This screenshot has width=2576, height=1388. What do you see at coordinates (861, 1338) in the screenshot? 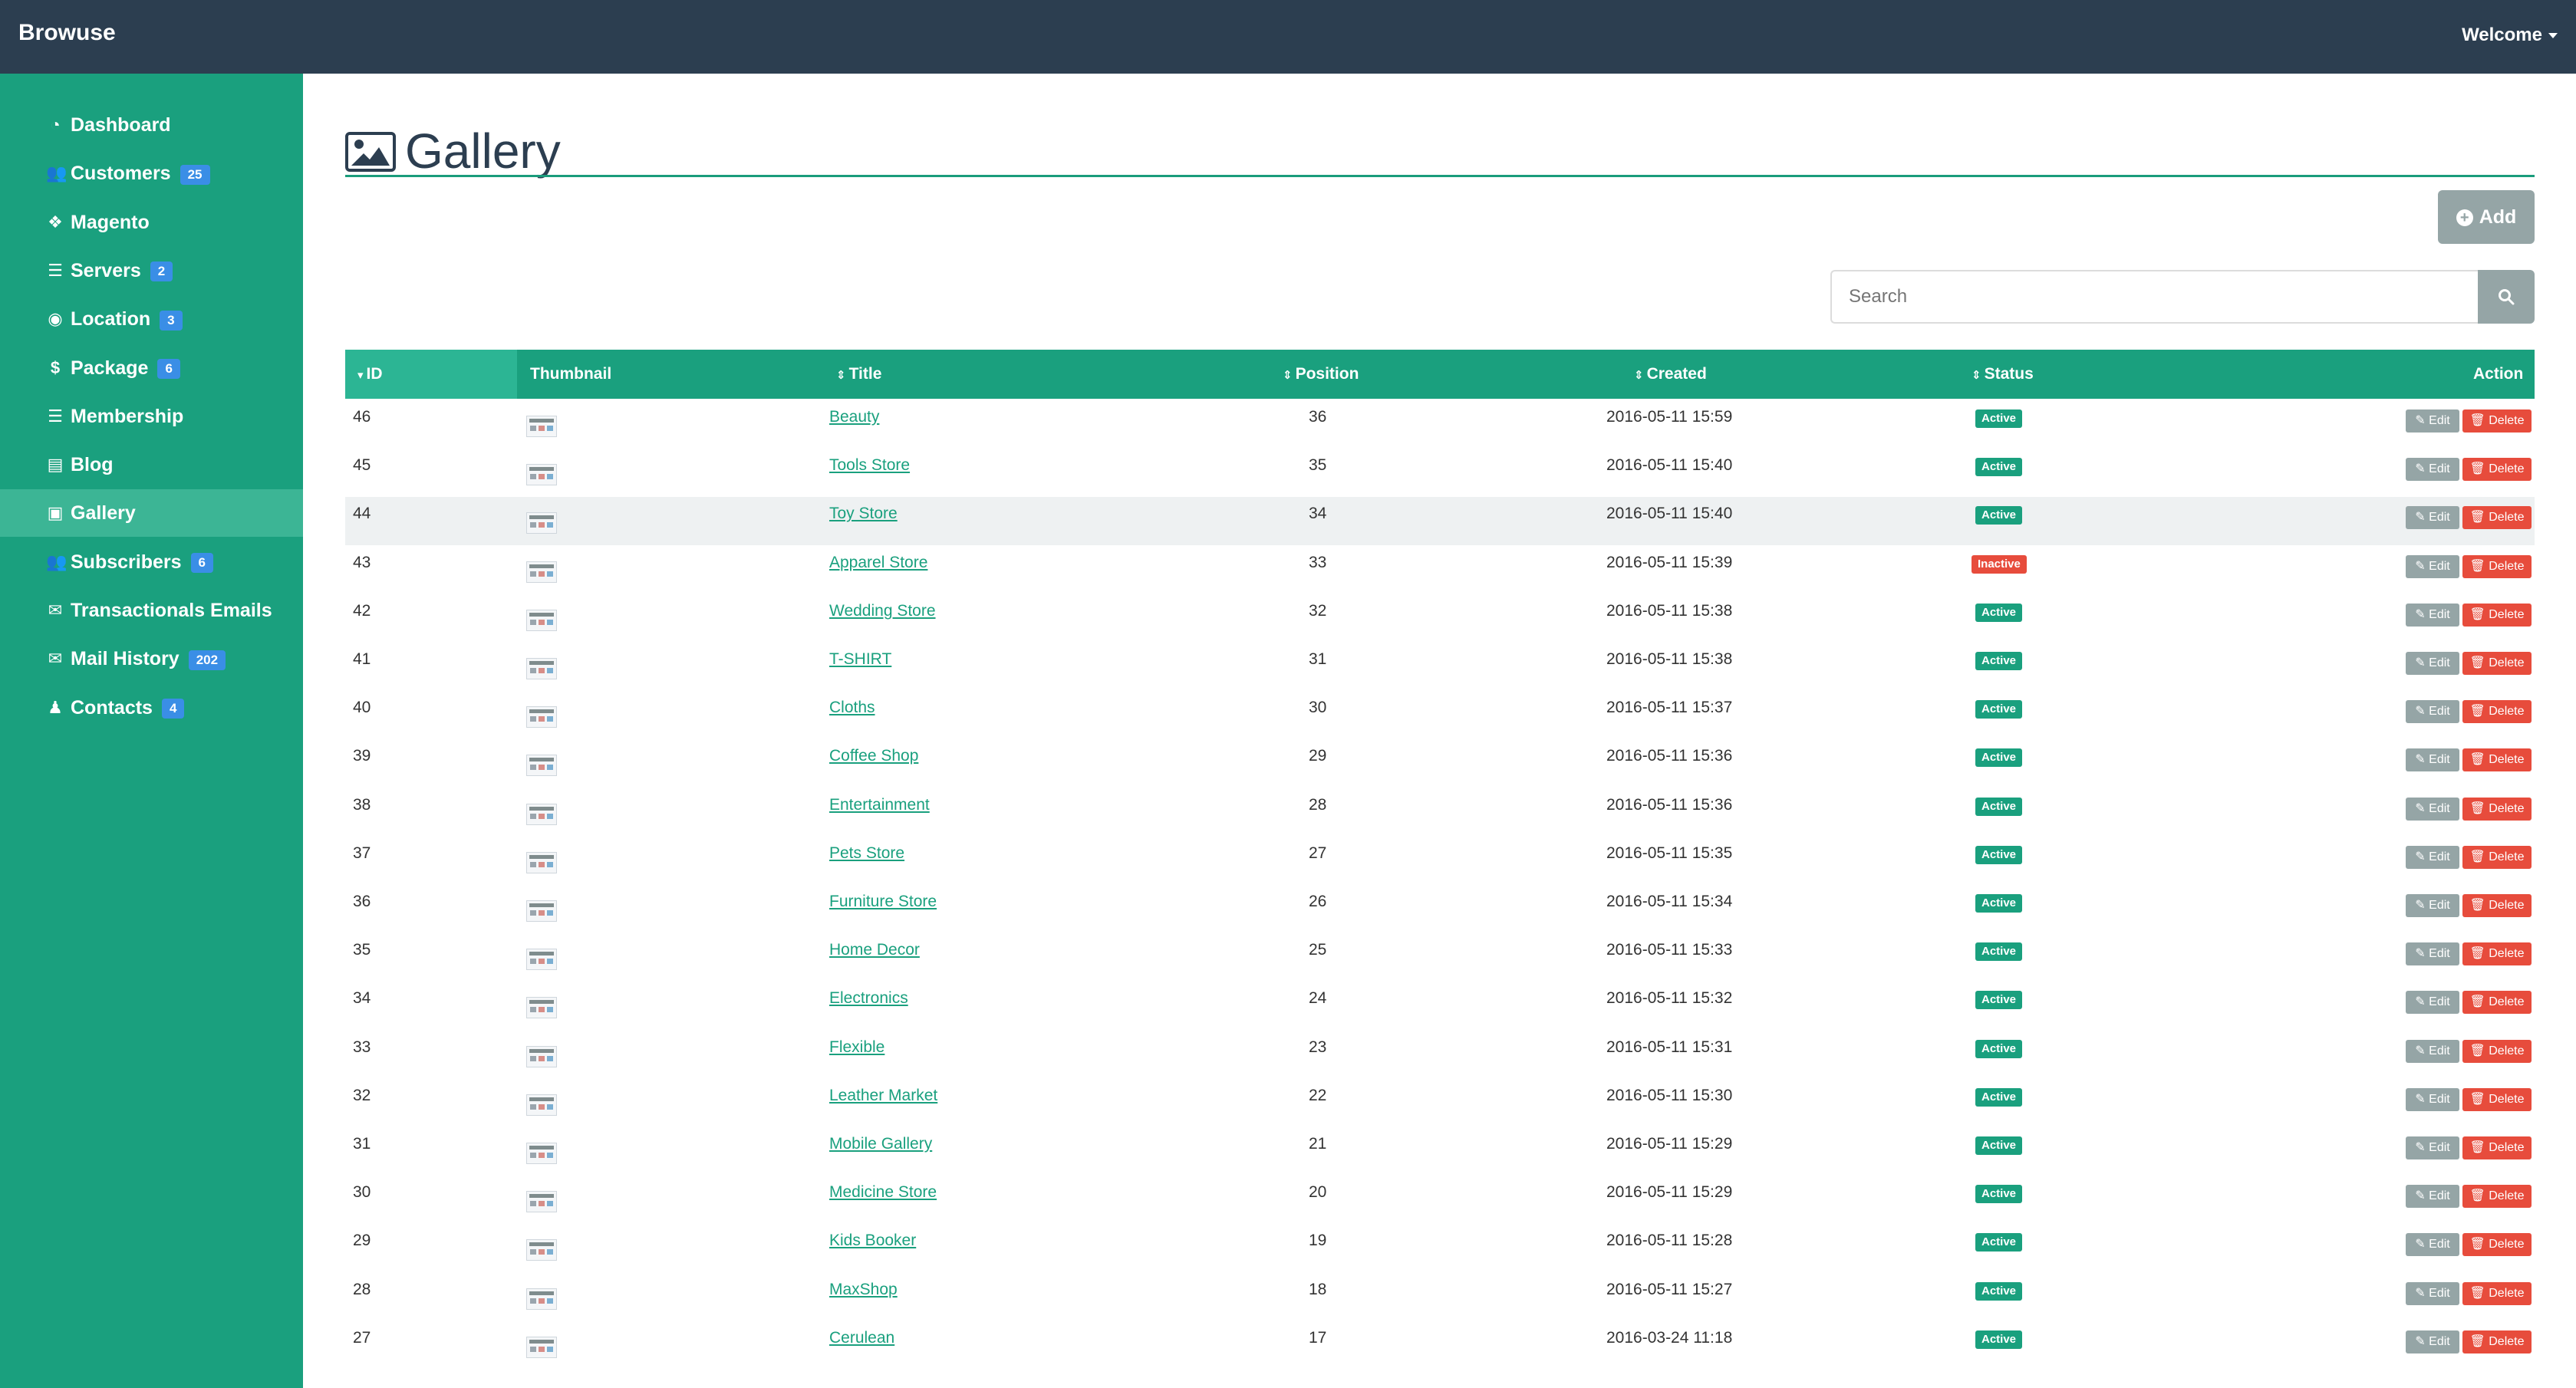
I see `title-link: Cerulean` at bounding box center [861, 1338].